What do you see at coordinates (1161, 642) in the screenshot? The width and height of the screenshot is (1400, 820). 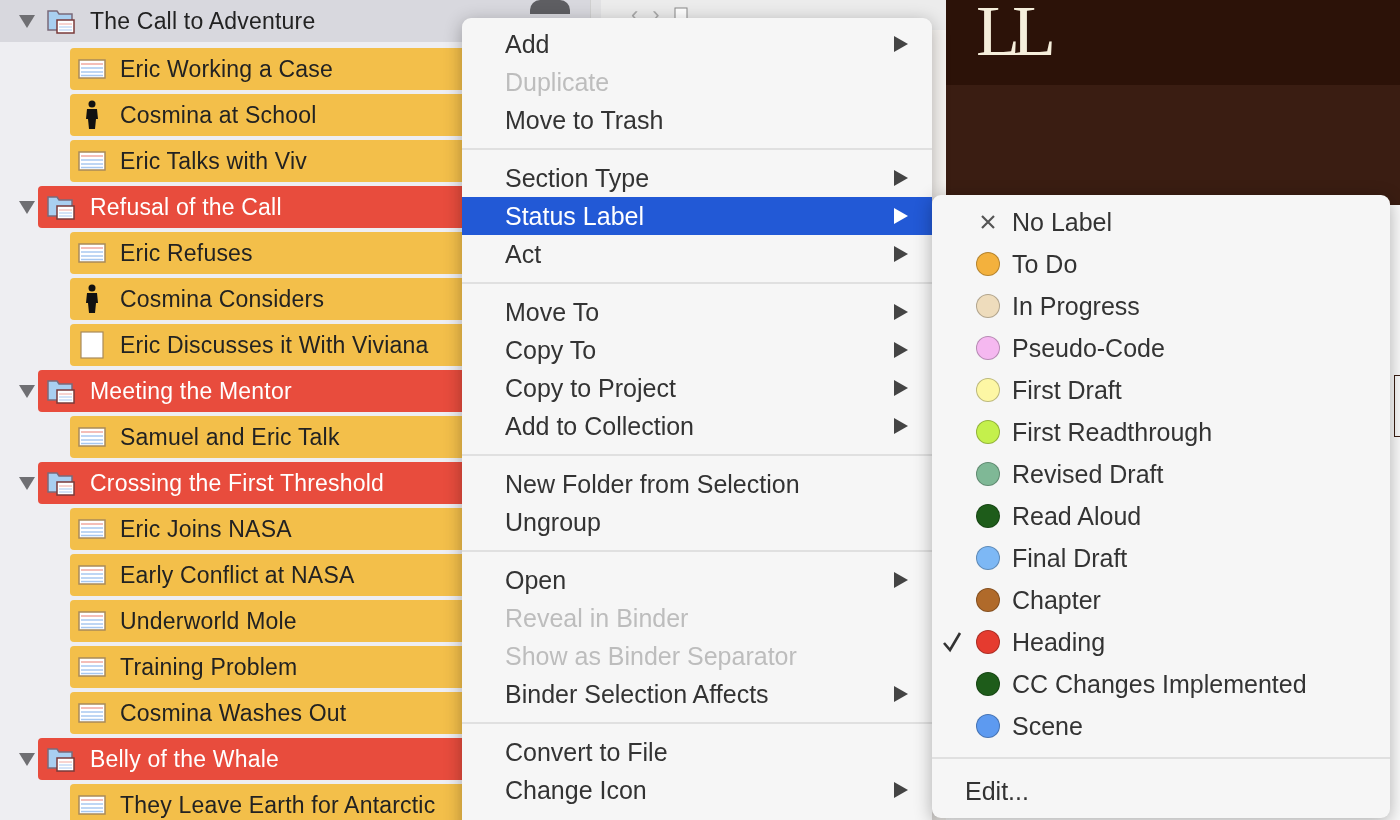 I see `menu-item: Heading` at bounding box center [1161, 642].